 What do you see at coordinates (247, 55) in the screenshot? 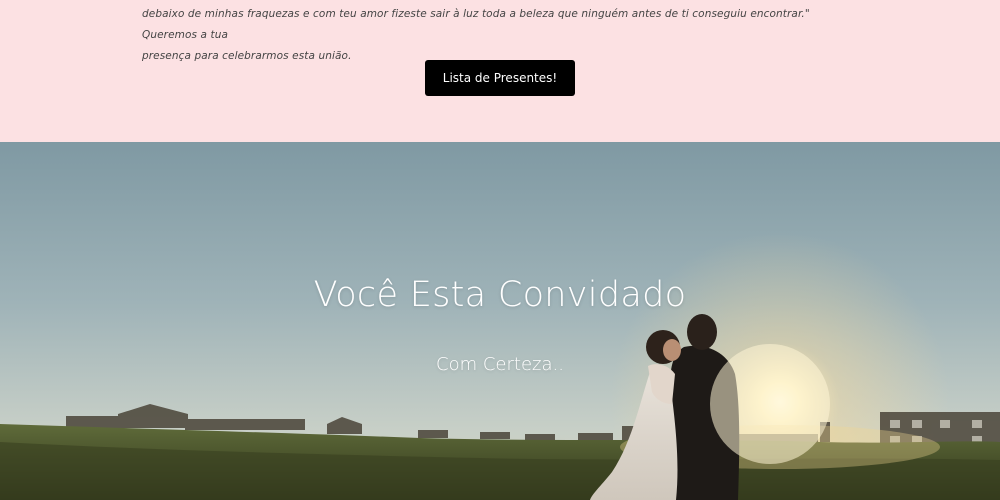
I see `invitation-paragraph-line: presença para celebrarmos esta união.` at bounding box center [247, 55].